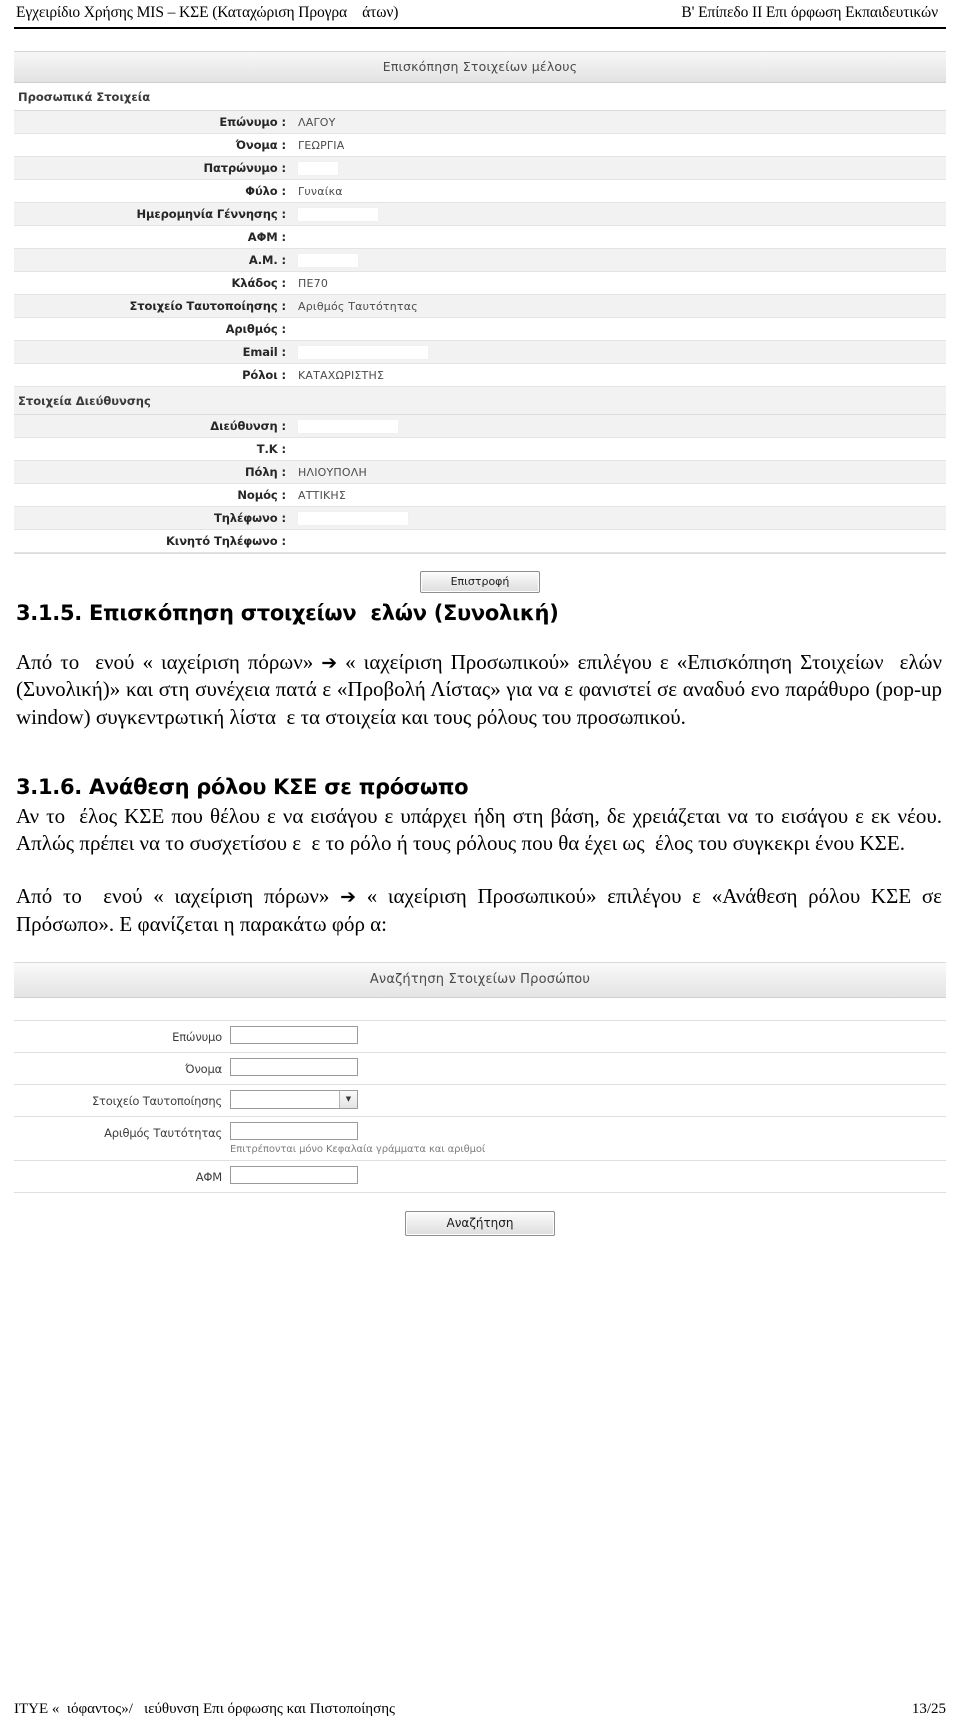 The image size is (960, 1734). I want to click on field-label-address: Διεύθυνση :, so click(248, 426).